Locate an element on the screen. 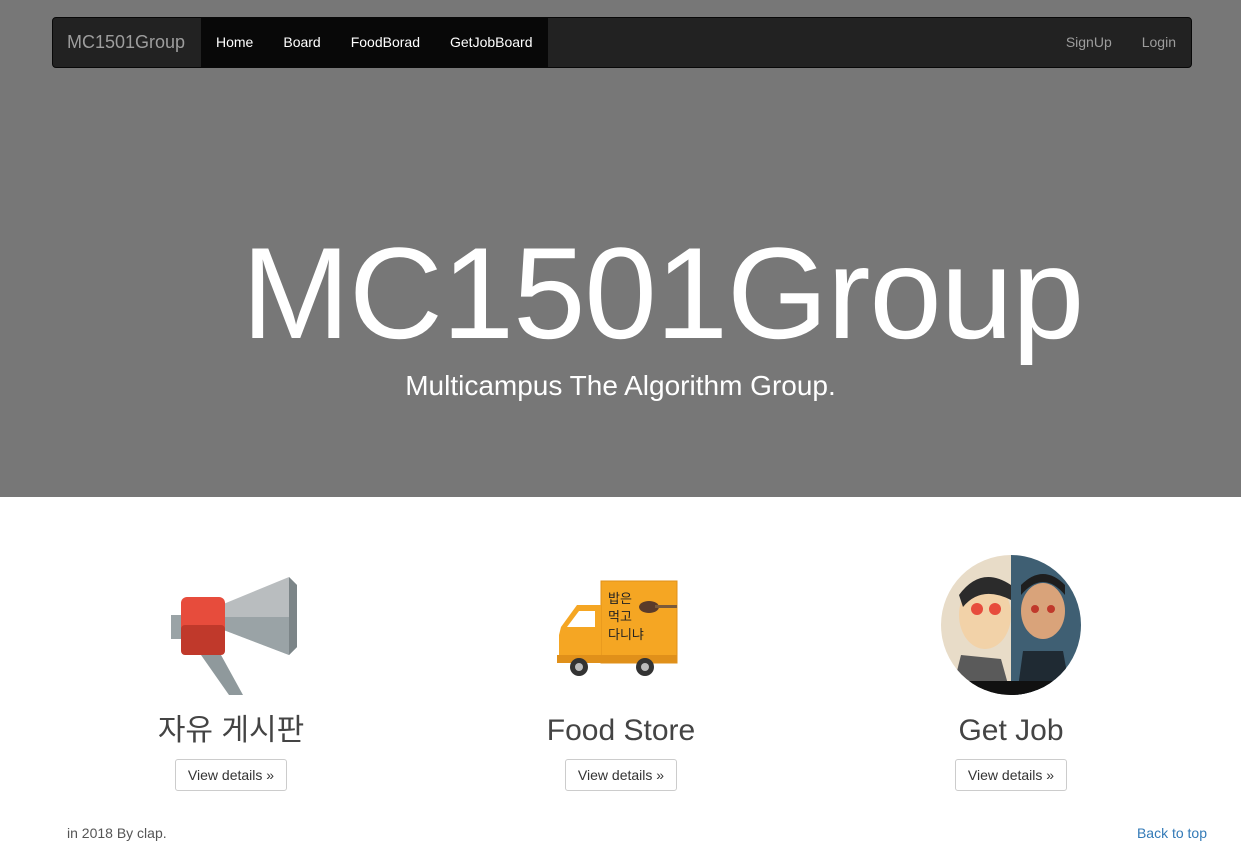 The height and width of the screenshot is (862, 1241). svg-text: 다니냐 is located at coordinates (626, 635).